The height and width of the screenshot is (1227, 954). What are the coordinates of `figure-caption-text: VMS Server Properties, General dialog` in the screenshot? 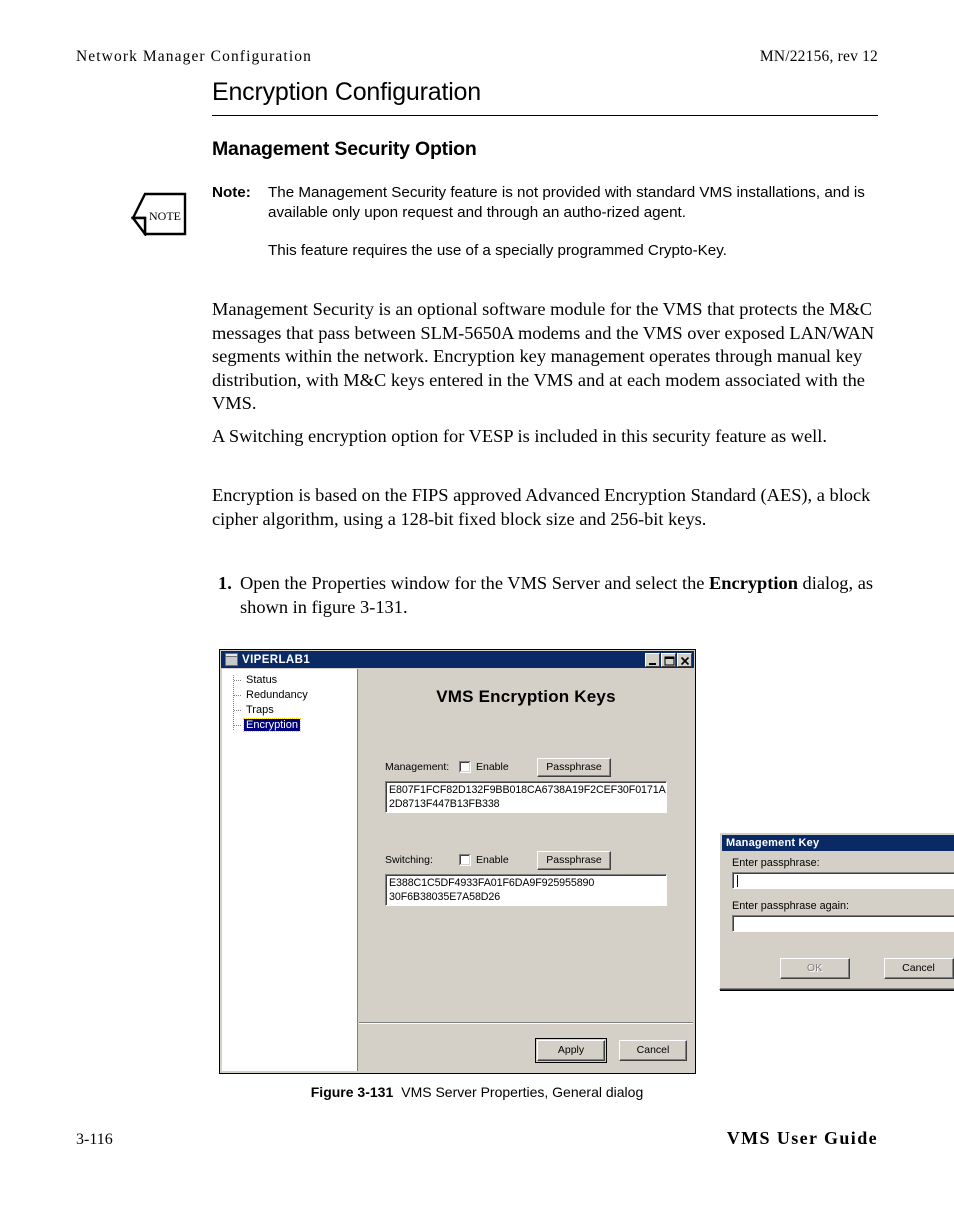 It's located at (522, 1092).